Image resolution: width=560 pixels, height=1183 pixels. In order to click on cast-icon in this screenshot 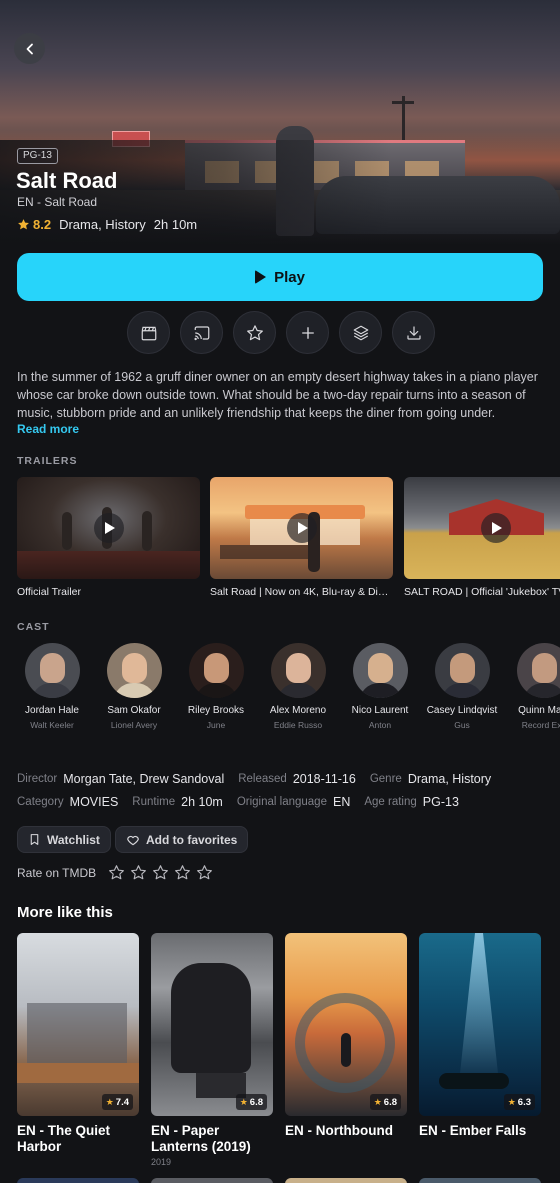, I will do `click(201, 332)`.